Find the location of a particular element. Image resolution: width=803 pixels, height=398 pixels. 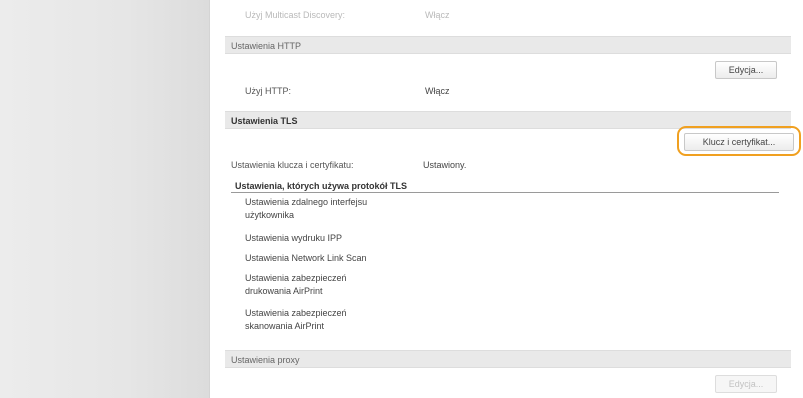

protocol-item-line: Ustawienia zdalnego interfejsu is located at coordinates (306, 202).